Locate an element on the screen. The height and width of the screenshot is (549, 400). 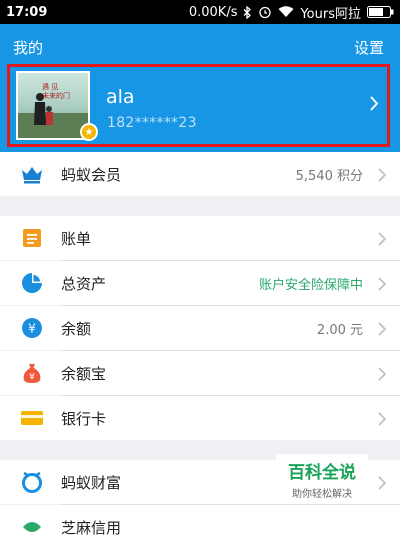
list-item-bank-card: 银行卡 is located at coordinates (200, 418).